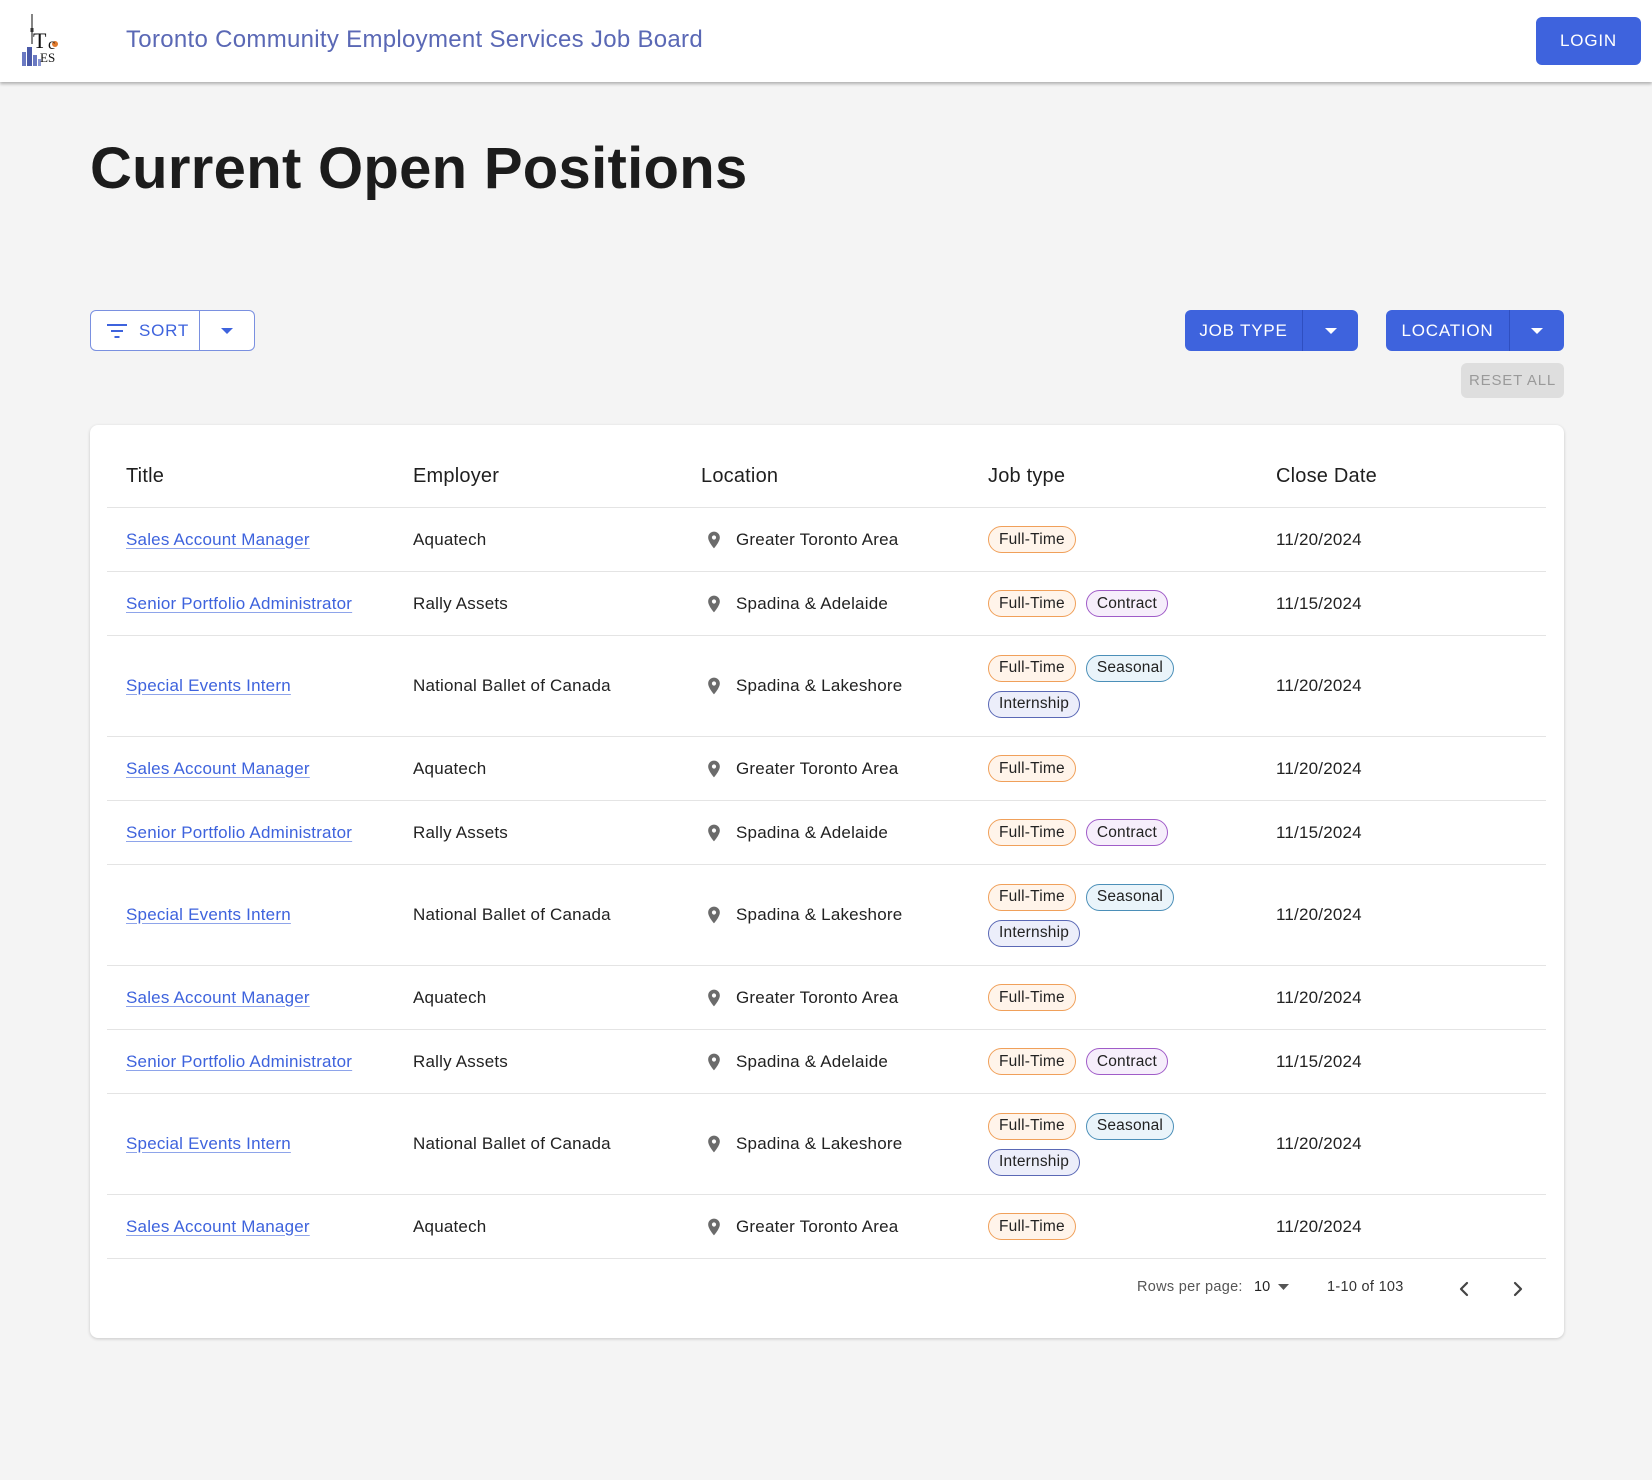 The width and height of the screenshot is (1652, 1480). Describe the element at coordinates (1326, 476) in the screenshot. I see `column-header-close-date: Close Date` at that location.